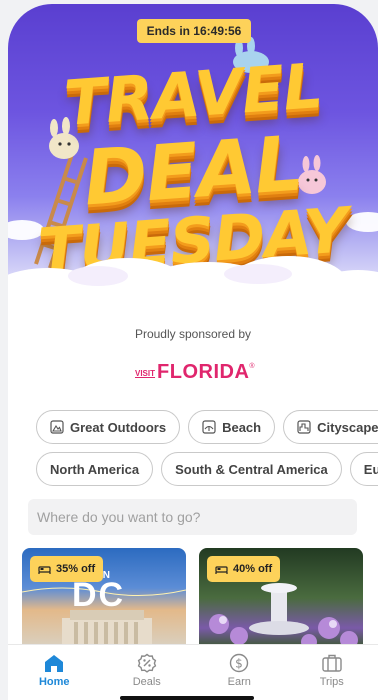 This screenshot has height=700, width=378. I want to click on nav-earn: $ Earn, so click(239, 672).